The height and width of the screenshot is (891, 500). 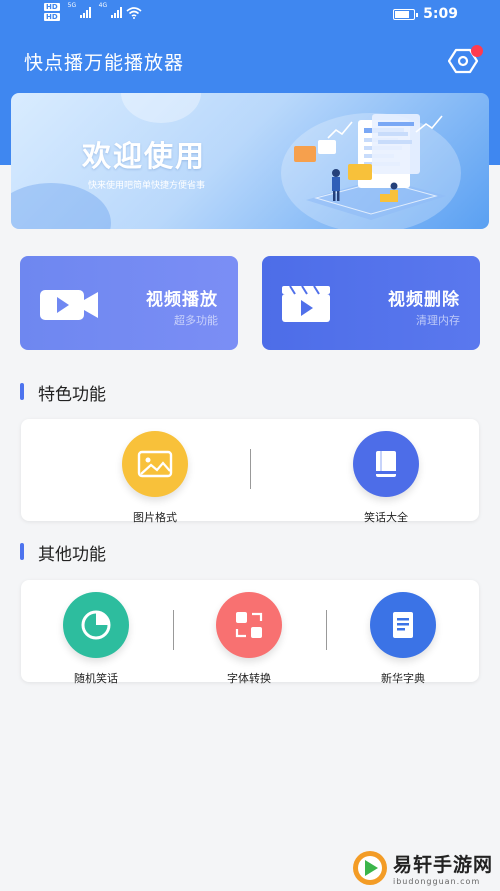 I want to click on status-right: 5:09, so click(x=425, y=14).